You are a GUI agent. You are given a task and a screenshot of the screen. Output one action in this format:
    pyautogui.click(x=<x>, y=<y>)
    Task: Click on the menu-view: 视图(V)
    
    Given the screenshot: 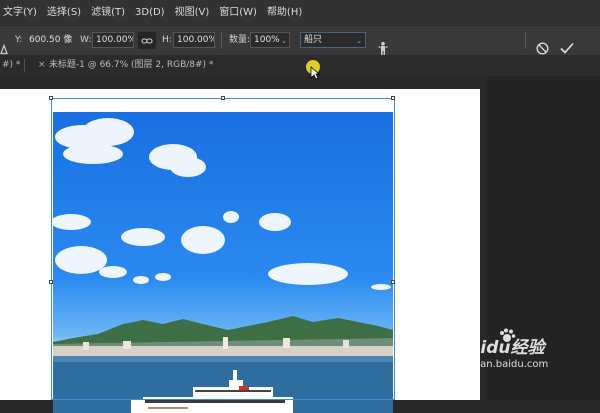 What is the action you would take?
    pyautogui.click(x=192, y=12)
    